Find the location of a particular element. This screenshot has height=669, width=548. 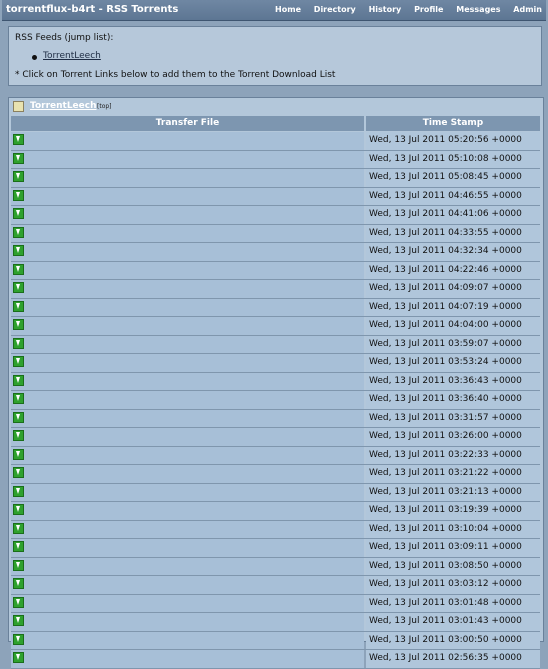

table-row: Wed, 13 Jul 2011 04:04:00 +0000 is located at coordinates (275, 326).